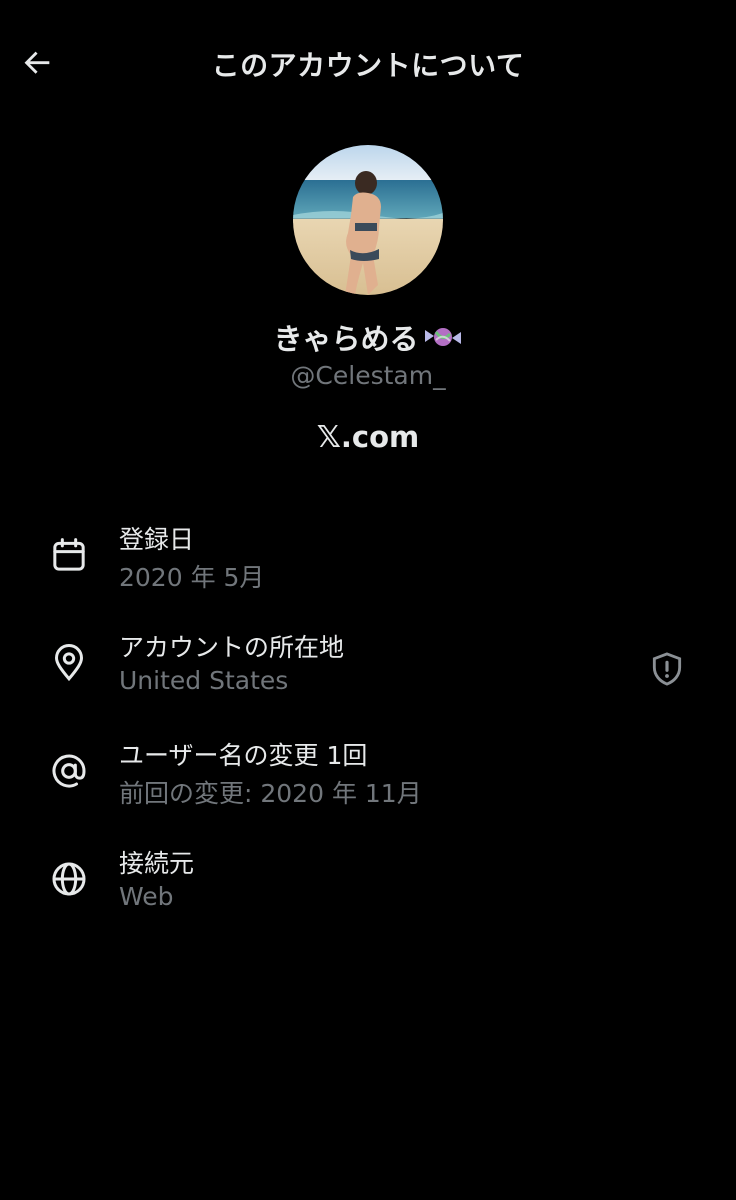 This screenshot has width=736, height=1200. What do you see at coordinates (69, 663) in the screenshot?
I see `location-pin-icon` at bounding box center [69, 663].